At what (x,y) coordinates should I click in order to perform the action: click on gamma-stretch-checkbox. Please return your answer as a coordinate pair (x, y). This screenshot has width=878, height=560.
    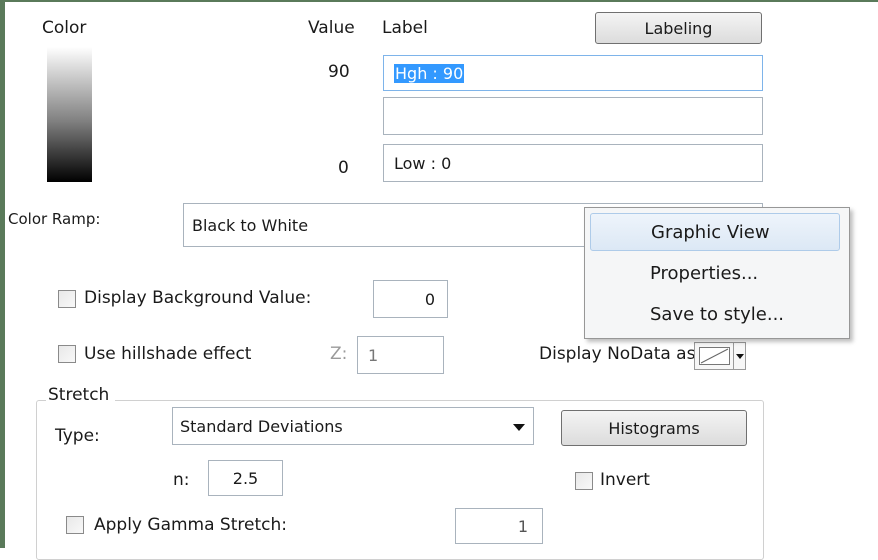
    Looking at the image, I should click on (75, 525).